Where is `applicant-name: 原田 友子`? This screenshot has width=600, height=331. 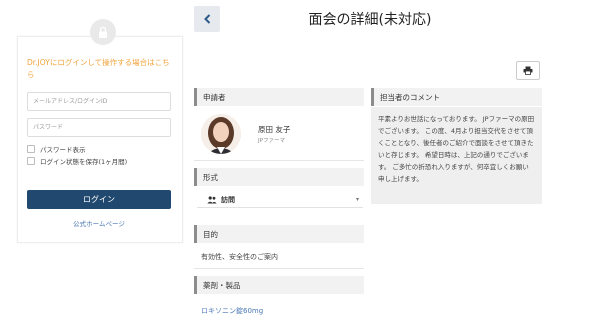
applicant-name: 原田 友子 is located at coordinates (274, 129).